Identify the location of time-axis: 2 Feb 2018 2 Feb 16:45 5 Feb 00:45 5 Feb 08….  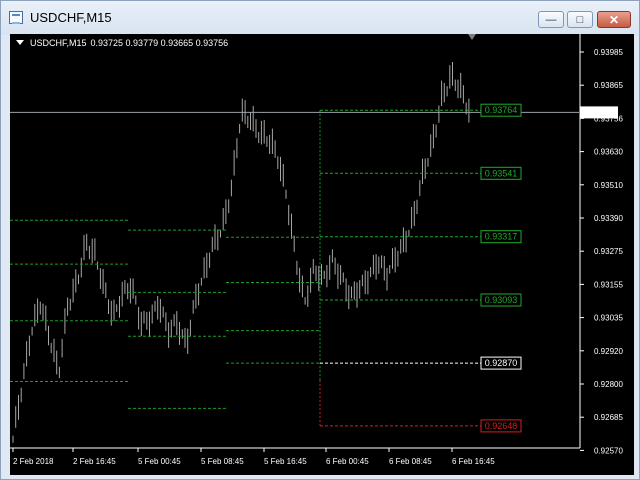
(295, 456).